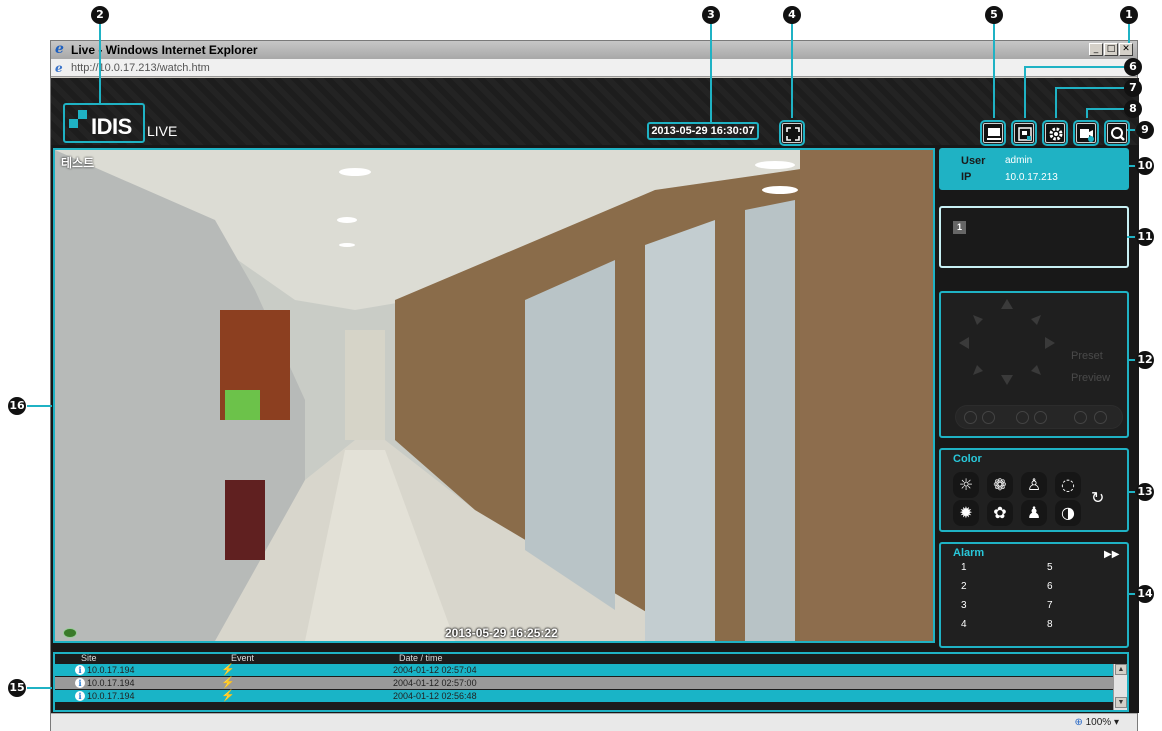  I want to click on hue-up-icon: ♟, so click(1034, 513).